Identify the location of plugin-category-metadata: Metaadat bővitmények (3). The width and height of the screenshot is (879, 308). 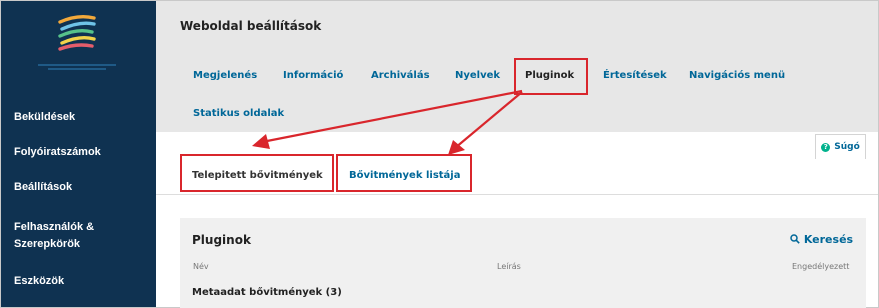
(267, 292).